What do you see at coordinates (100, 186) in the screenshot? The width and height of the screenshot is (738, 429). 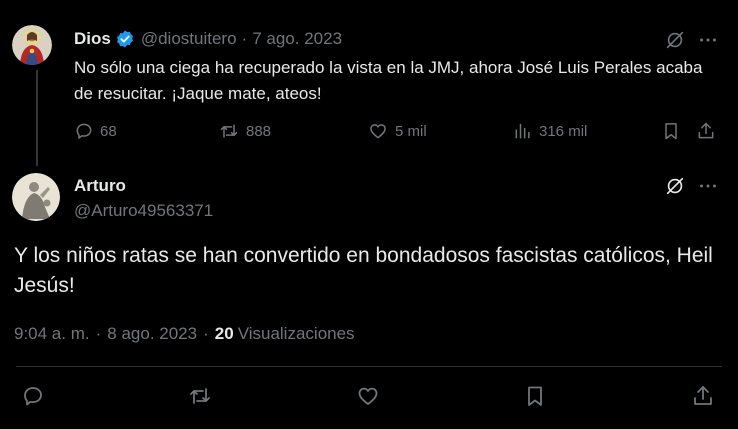 I see `author-name: Arturo` at bounding box center [100, 186].